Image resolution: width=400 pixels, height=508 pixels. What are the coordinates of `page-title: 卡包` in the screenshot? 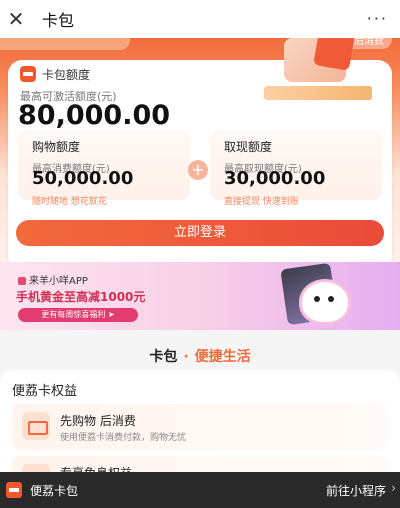 It's located at (58, 20).